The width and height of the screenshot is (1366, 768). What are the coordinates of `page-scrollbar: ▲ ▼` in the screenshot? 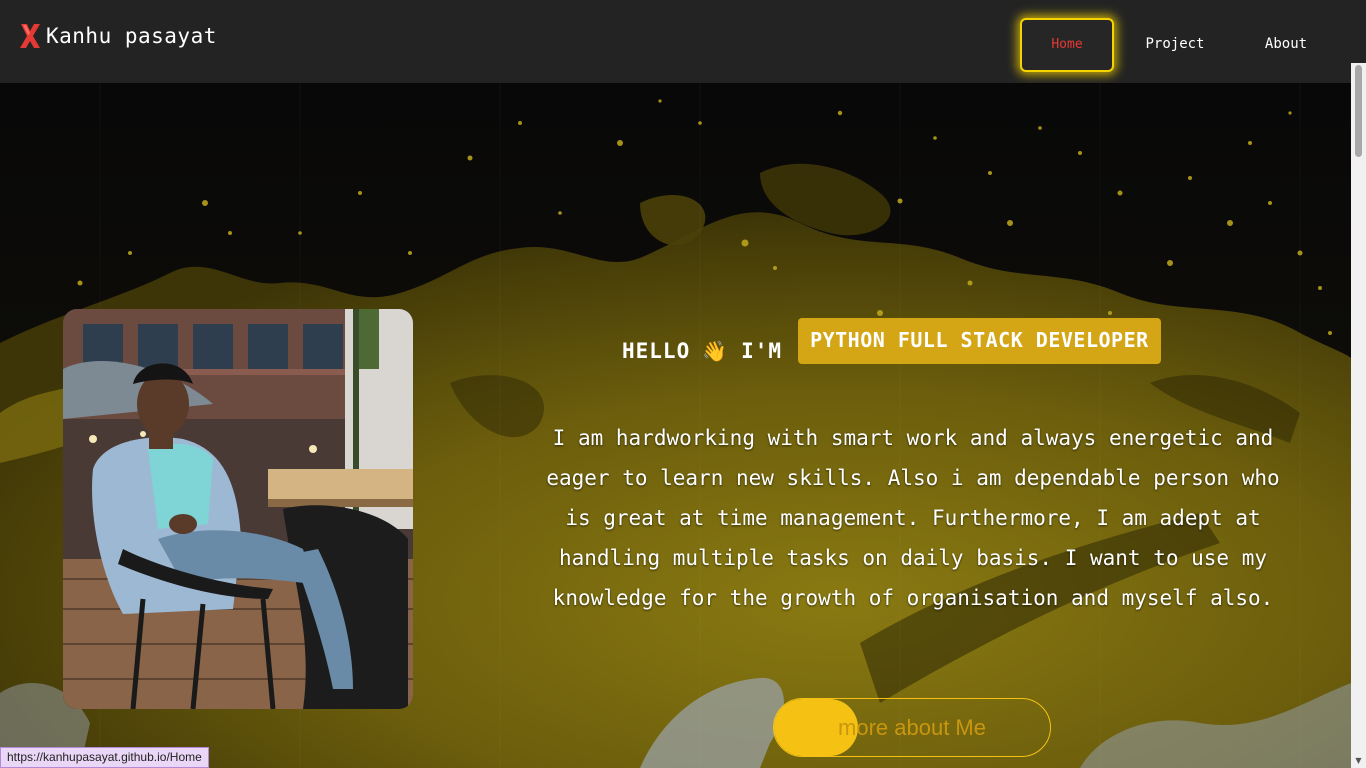 It's located at (1358, 415).